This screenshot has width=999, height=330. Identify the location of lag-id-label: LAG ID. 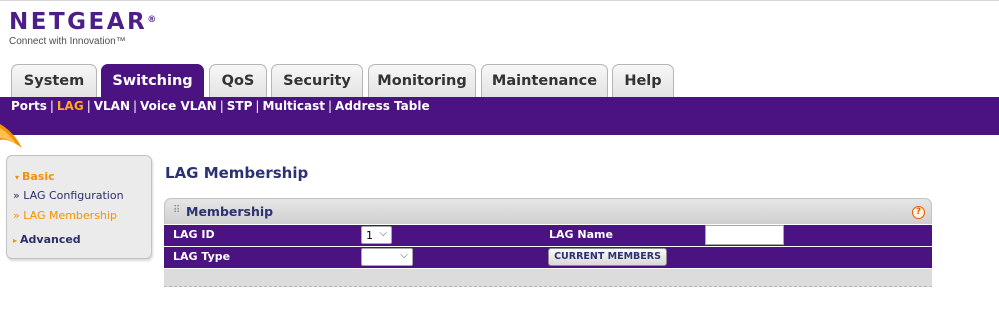
(194, 234).